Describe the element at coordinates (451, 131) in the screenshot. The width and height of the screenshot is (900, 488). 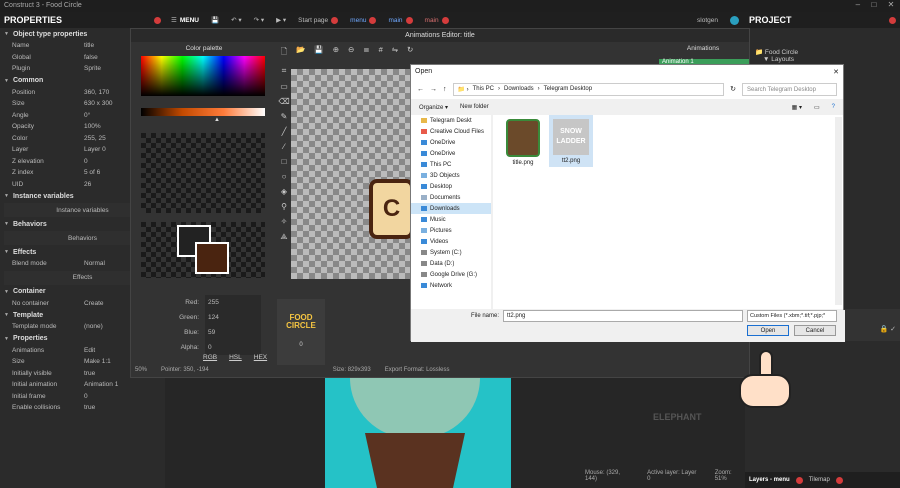
I see `tree-item: Creative Cloud Files` at that location.